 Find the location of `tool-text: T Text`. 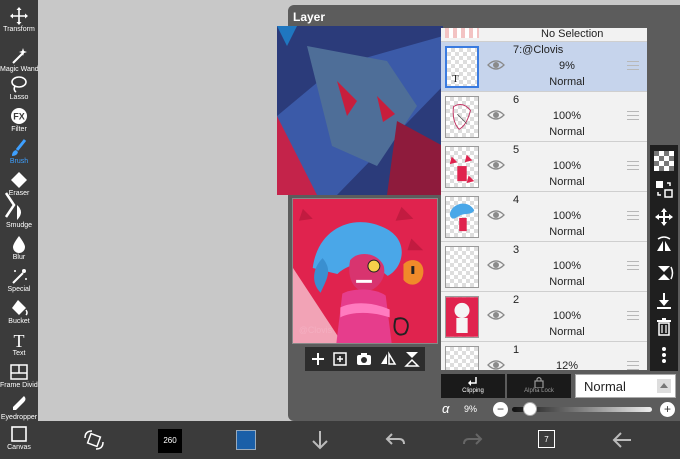

tool-text: T Text is located at coordinates (19, 344).